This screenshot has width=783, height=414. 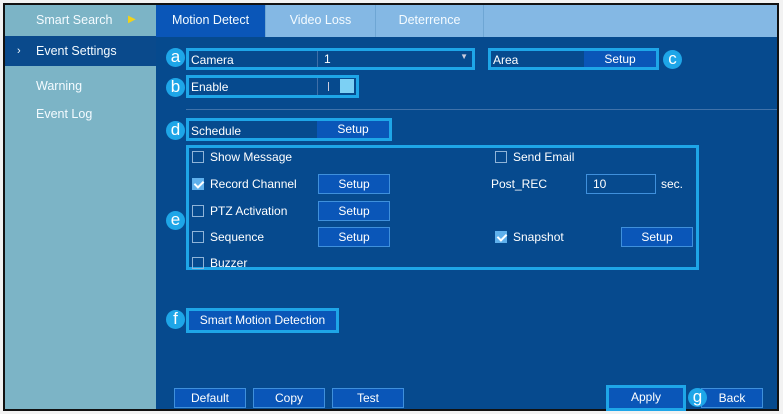 I want to click on callout-badge-e: e, so click(x=175, y=220).